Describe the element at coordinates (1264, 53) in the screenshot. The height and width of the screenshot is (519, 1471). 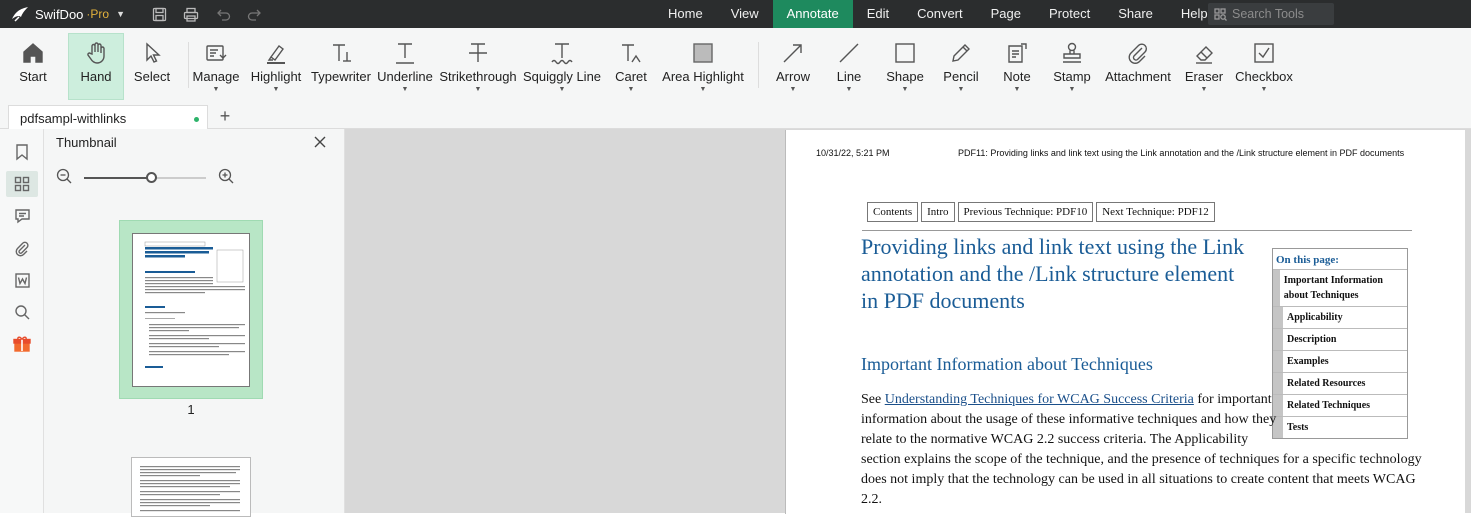
I see `checkbox-icon` at that location.